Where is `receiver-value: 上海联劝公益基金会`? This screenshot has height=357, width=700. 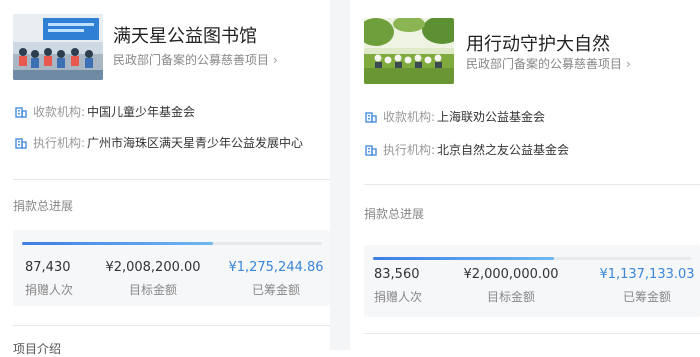 receiver-value: 上海联劝公益基金会 is located at coordinates (491, 117).